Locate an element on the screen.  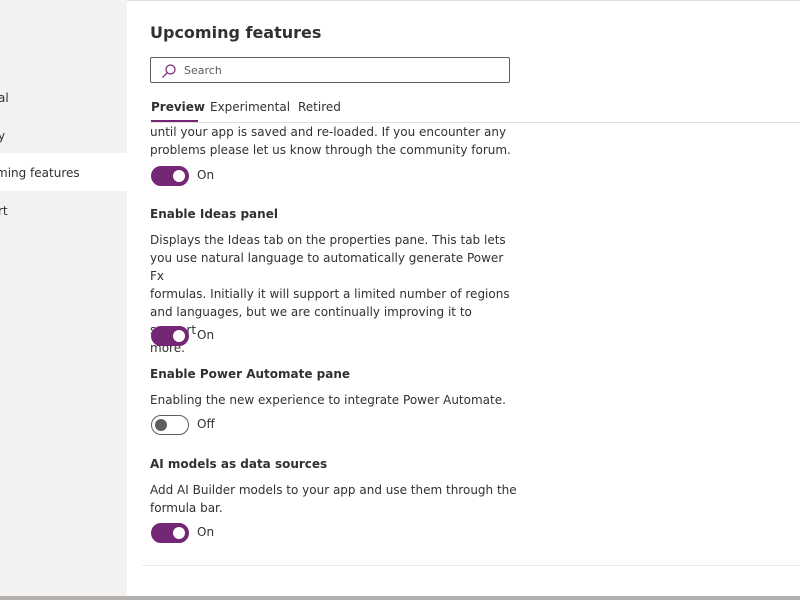
sidebar-item-label: ming features is located at coordinates (40, 173).